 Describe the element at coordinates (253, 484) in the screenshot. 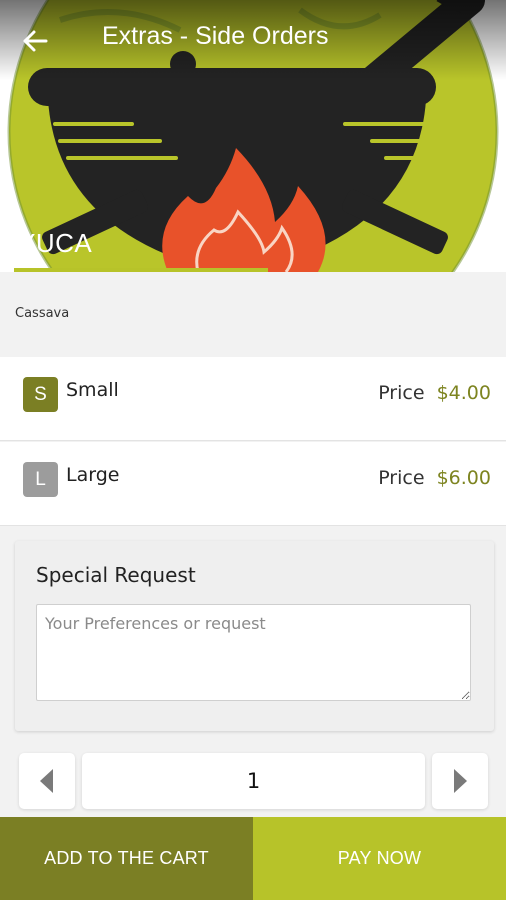

I see `size-option-large: L Large Price $6.00` at that location.